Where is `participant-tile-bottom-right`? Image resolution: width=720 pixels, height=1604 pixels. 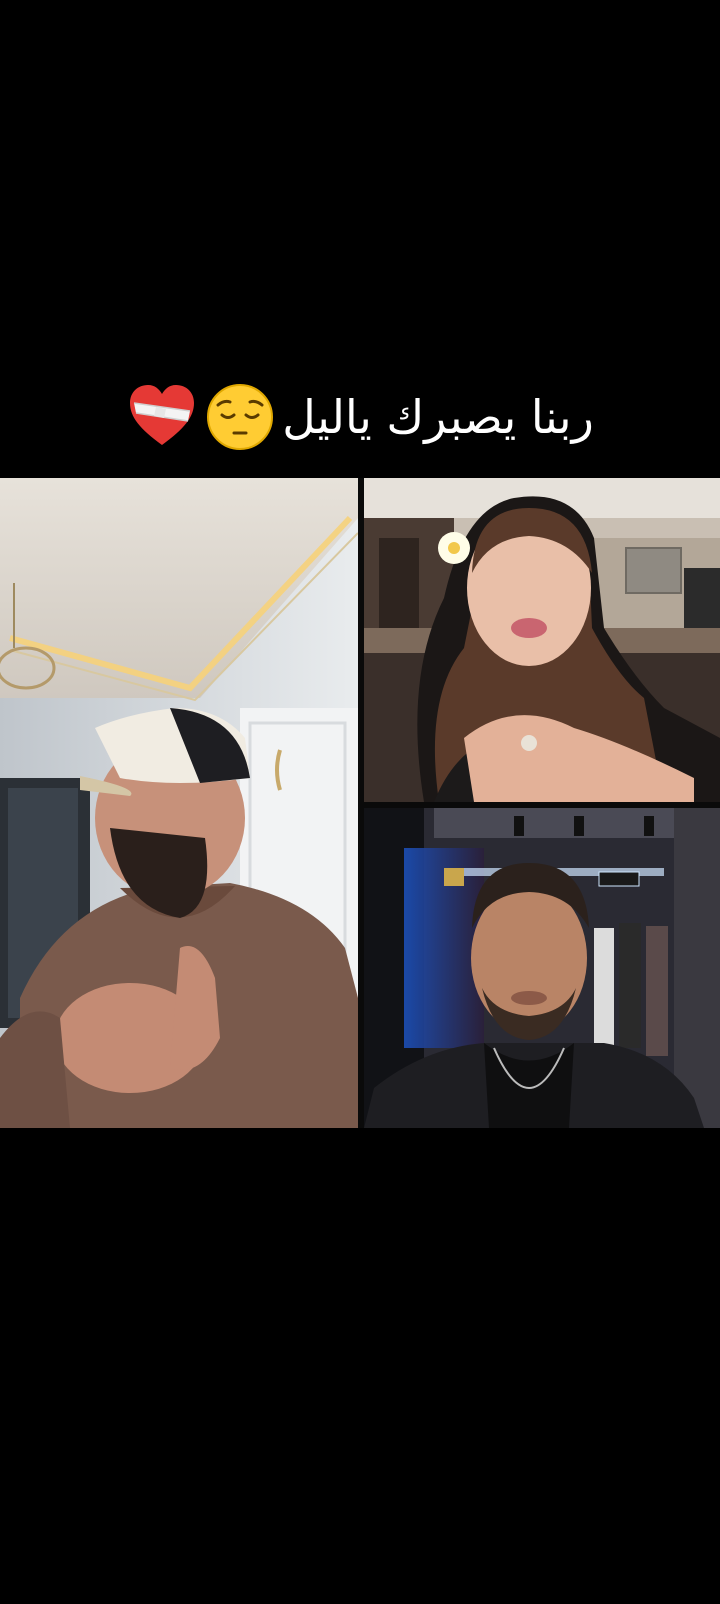 participant-tile-bottom-right is located at coordinates (542, 968).